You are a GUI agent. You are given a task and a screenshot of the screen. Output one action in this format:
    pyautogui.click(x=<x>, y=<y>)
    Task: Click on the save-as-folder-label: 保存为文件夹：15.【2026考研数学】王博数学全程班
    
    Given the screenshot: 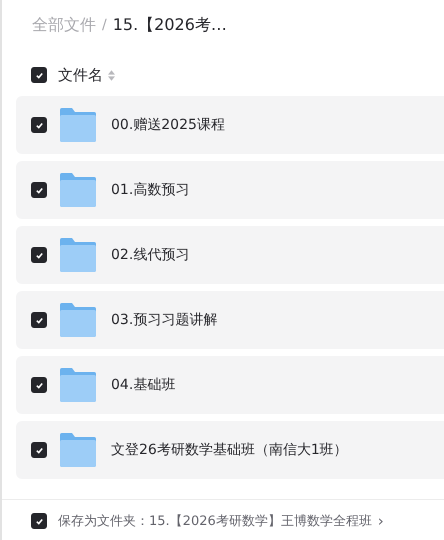 What is the action you would take?
    pyautogui.click(x=215, y=521)
    